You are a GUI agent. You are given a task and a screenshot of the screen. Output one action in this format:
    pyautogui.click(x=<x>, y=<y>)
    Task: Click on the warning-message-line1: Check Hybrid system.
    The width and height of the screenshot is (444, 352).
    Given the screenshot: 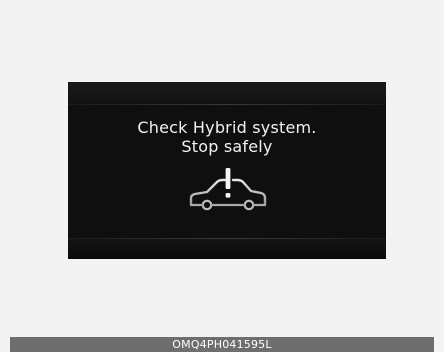 What is the action you would take?
    pyautogui.click(x=227, y=127)
    